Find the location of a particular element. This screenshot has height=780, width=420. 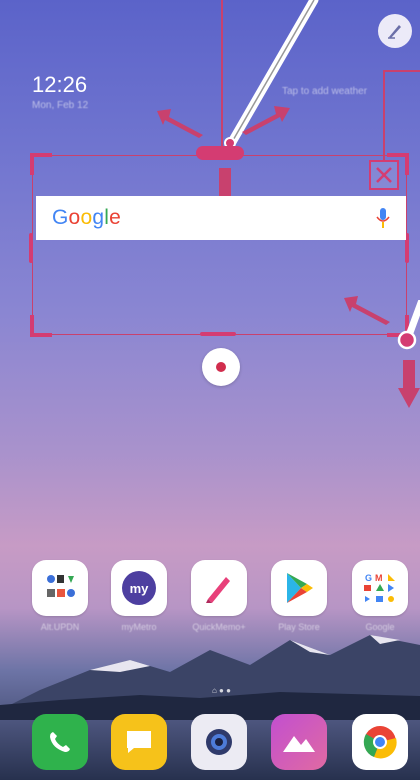

resize-arrow-diagonal-icon is located at coordinates (367, 310).